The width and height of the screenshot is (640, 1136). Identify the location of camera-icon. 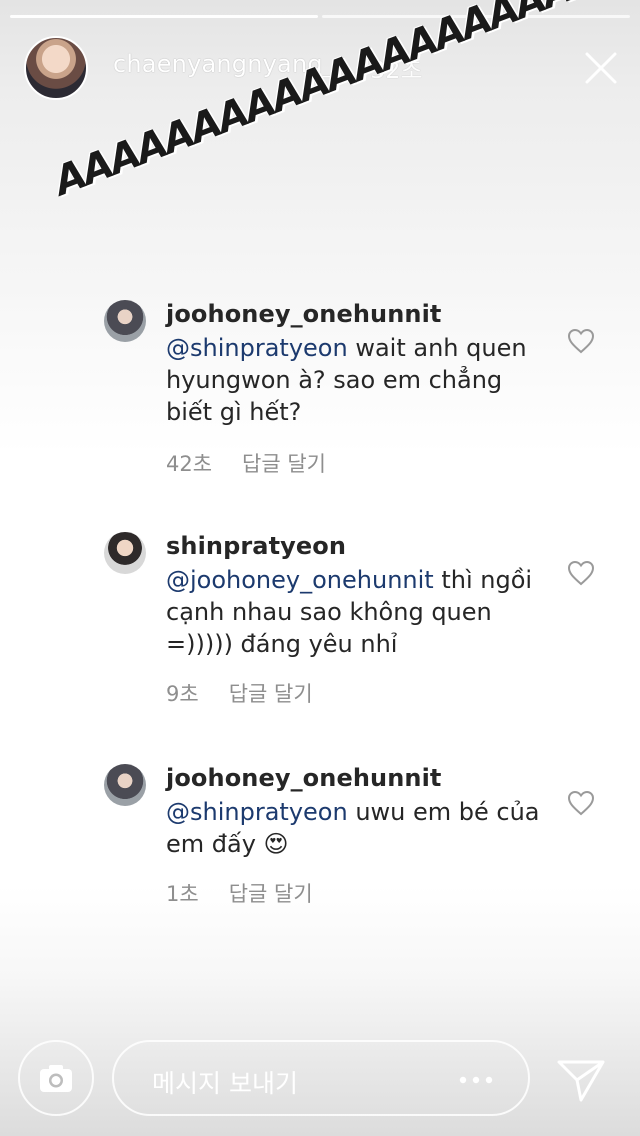
(56, 1078).